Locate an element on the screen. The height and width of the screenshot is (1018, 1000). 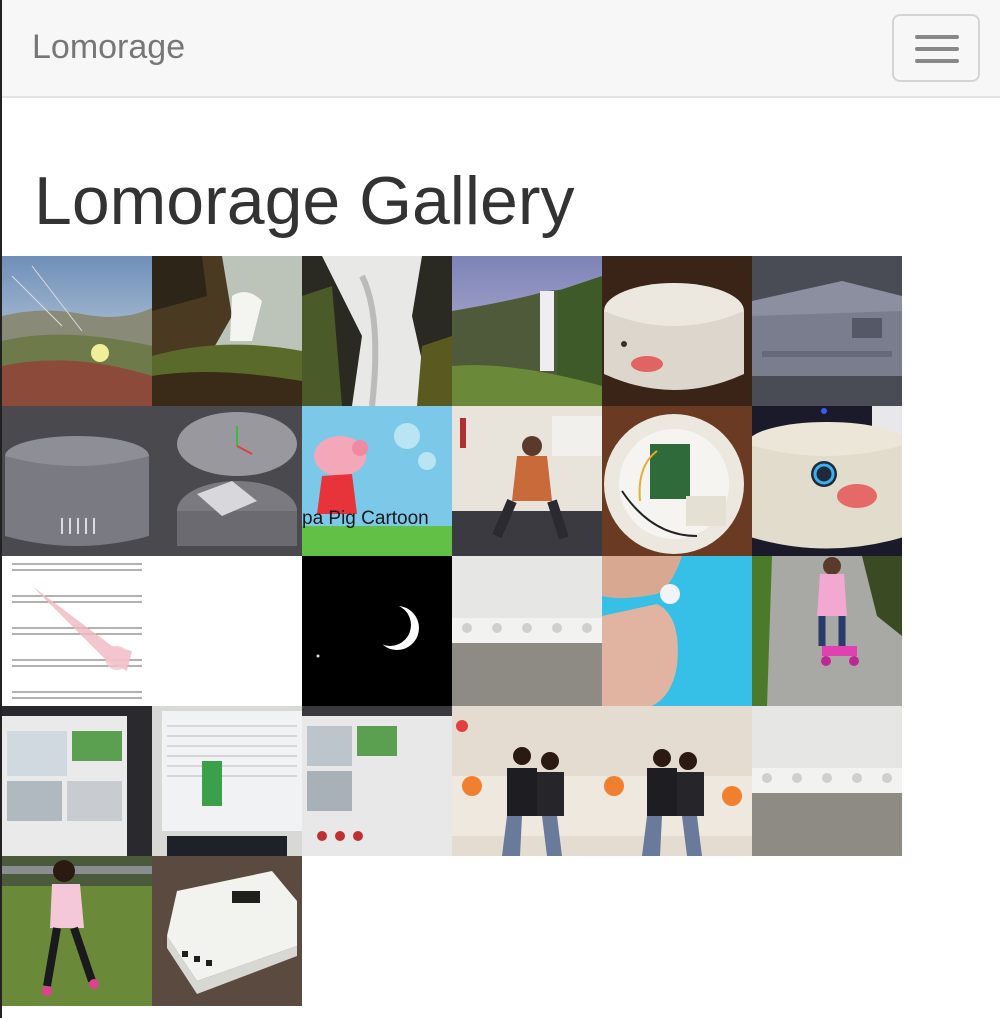
page-title: Lomorage Gallery is located at coordinates (304, 201).